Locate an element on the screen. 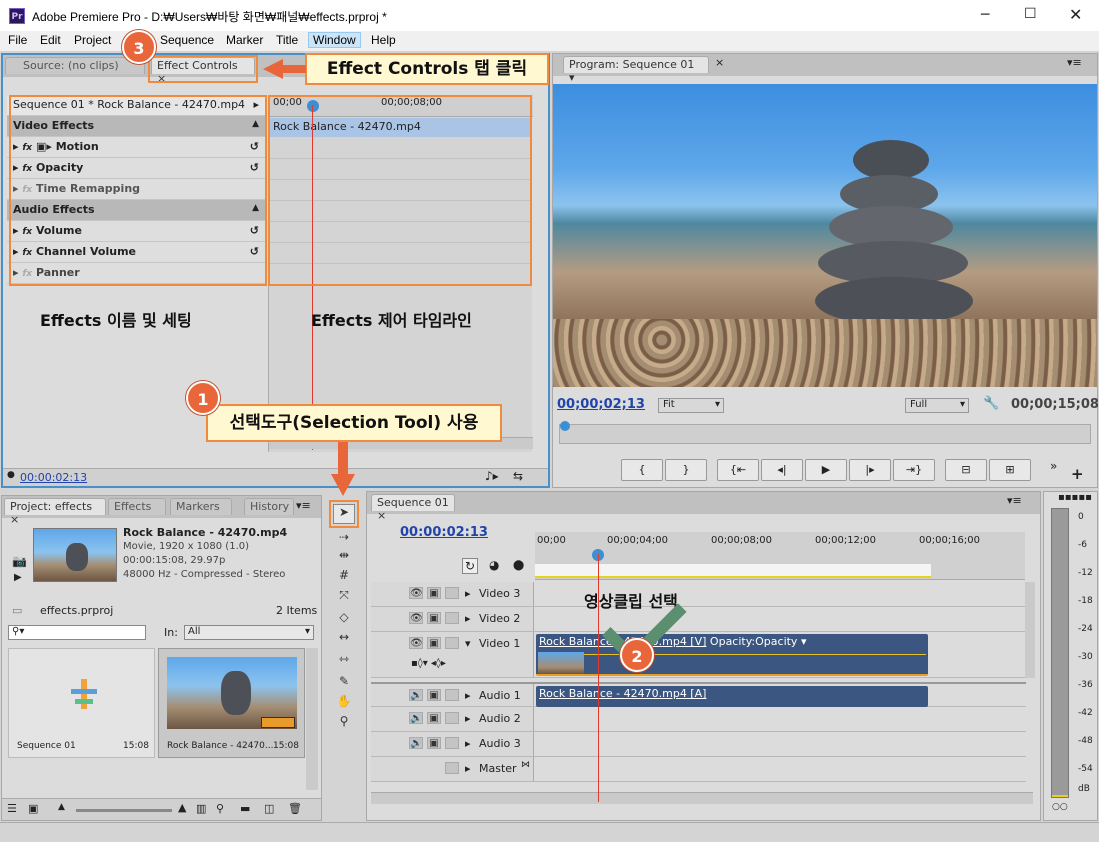 Image resolution: width=1099 pixels, height=842 pixels. slip-icon: ↔ is located at coordinates (344, 640).